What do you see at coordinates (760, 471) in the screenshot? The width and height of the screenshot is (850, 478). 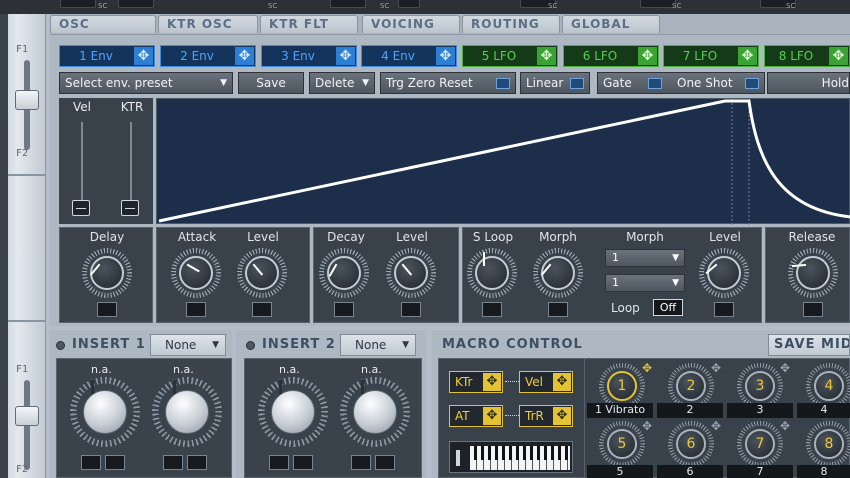 I see `macro-name-7: 7` at bounding box center [760, 471].